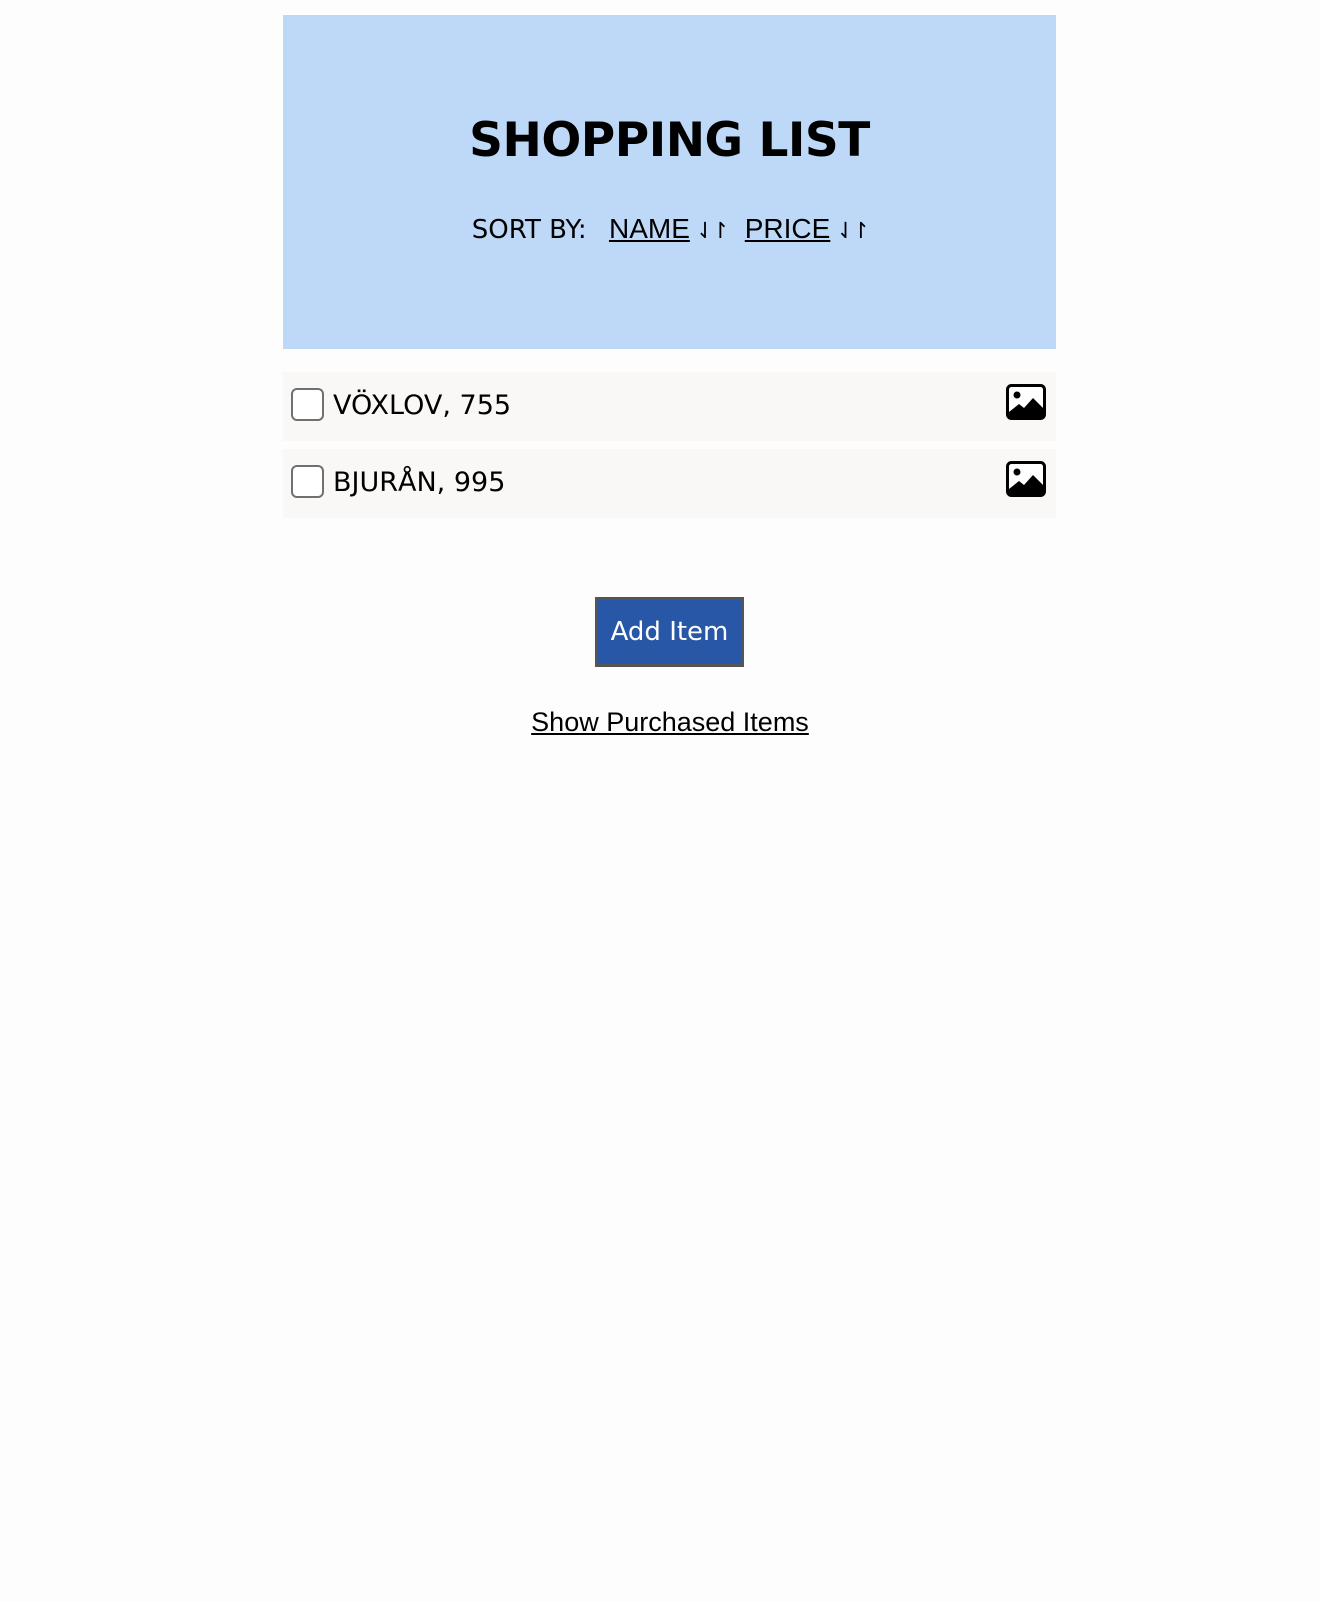 The image size is (1320, 1602). What do you see at coordinates (670, 722) in the screenshot?
I see `show-purchased-link: Show Purchased Items` at bounding box center [670, 722].